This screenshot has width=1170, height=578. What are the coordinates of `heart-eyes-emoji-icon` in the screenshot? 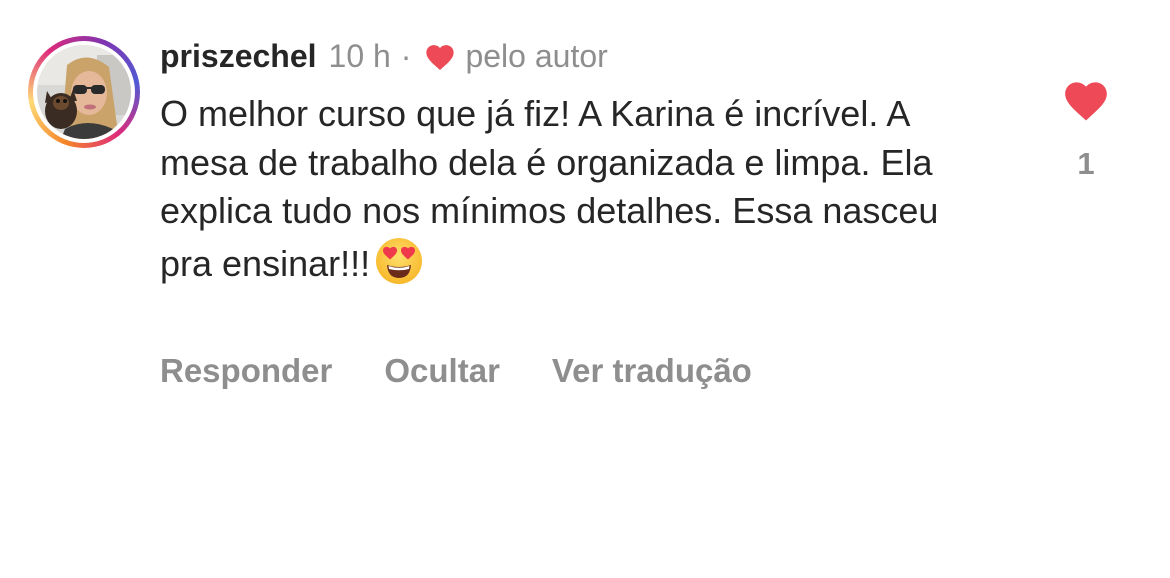 It's located at (399, 267).